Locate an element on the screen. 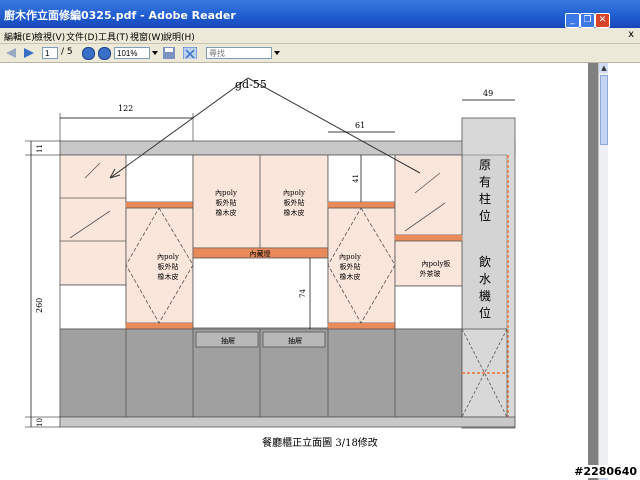 Image resolution: width=640 pixels, height=480 pixels. menu-close-doc-button: x is located at coordinates (631, 34).